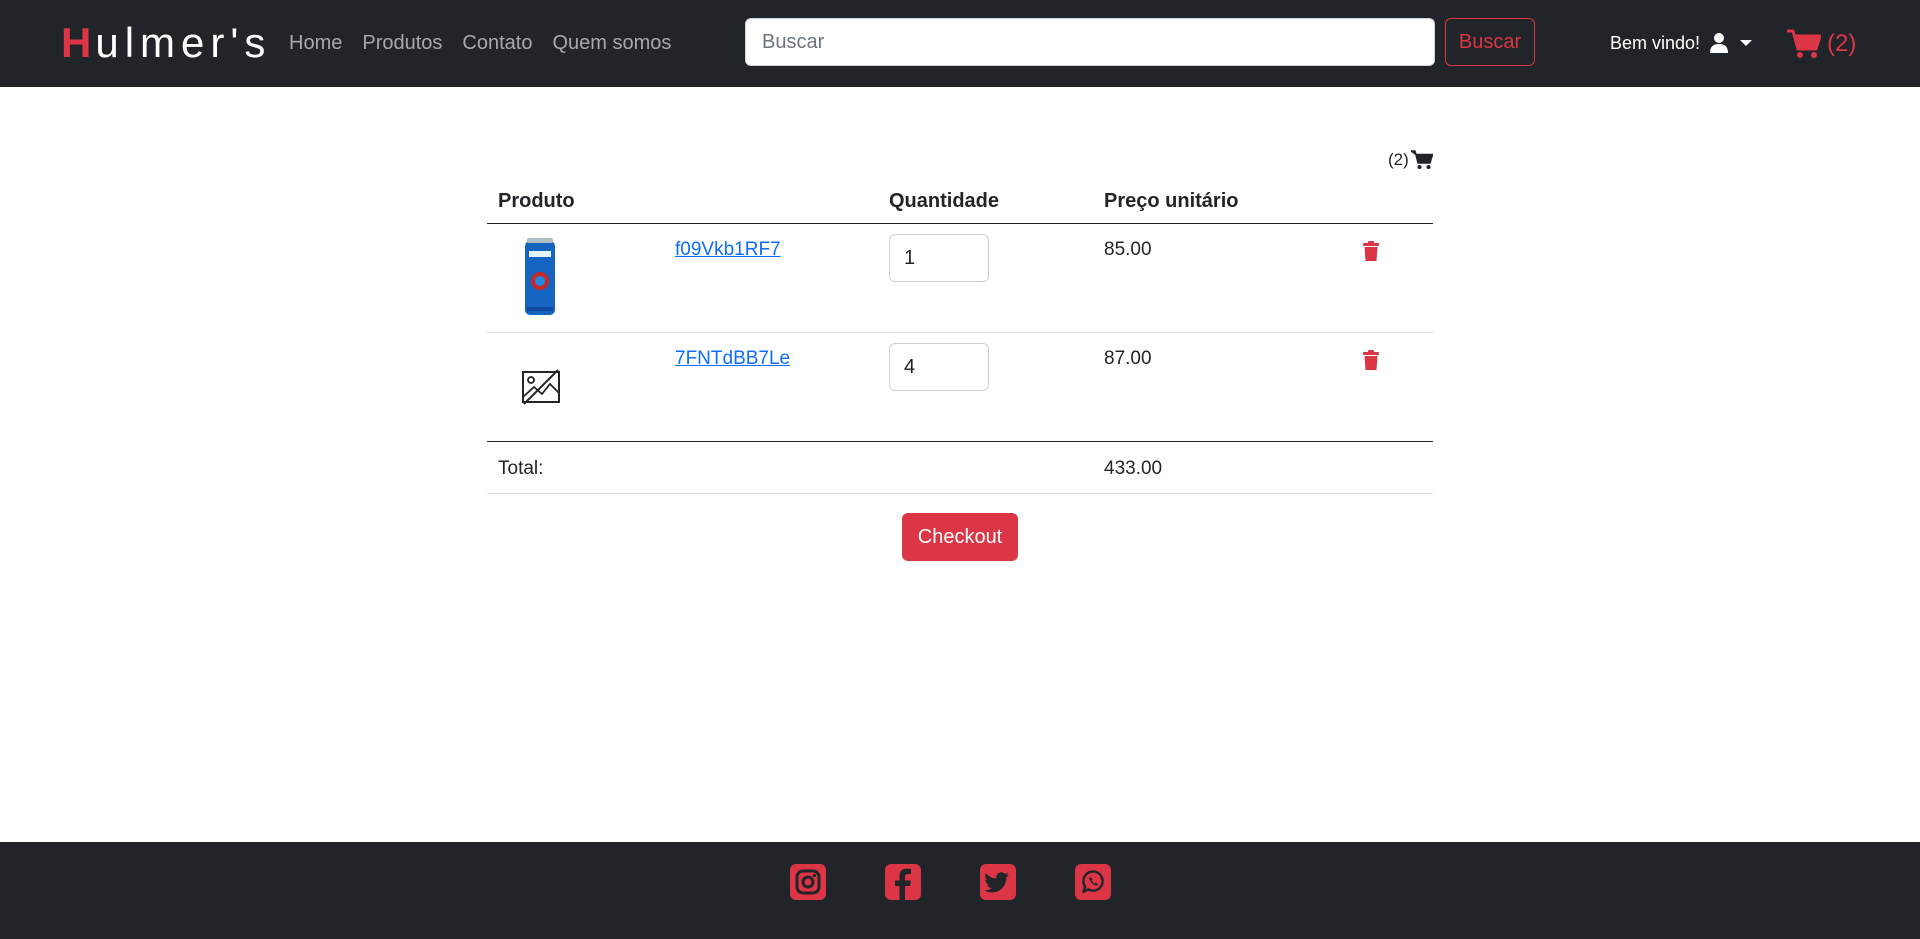 The height and width of the screenshot is (939, 1920). What do you see at coordinates (960, 537) in the screenshot?
I see `checkout-button: Checkout` at bounding box center [960, 537].